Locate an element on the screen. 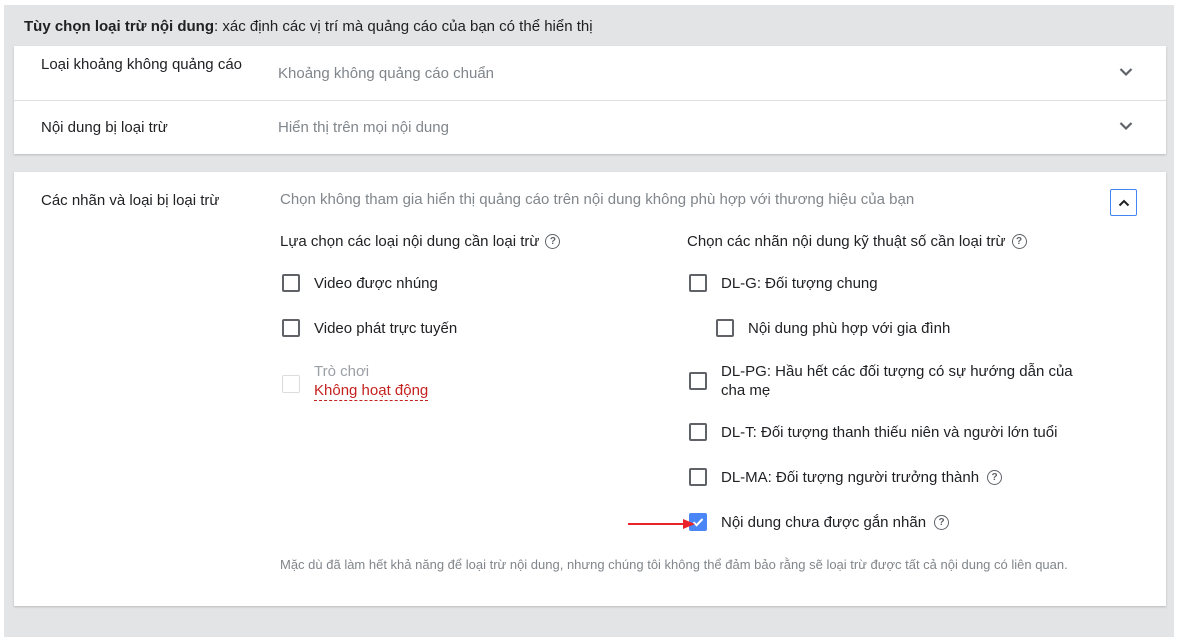 This screenshot has height=643, width=1181. option-games: Trò chơi Không hoạt động is located at coordinates (355, 381).